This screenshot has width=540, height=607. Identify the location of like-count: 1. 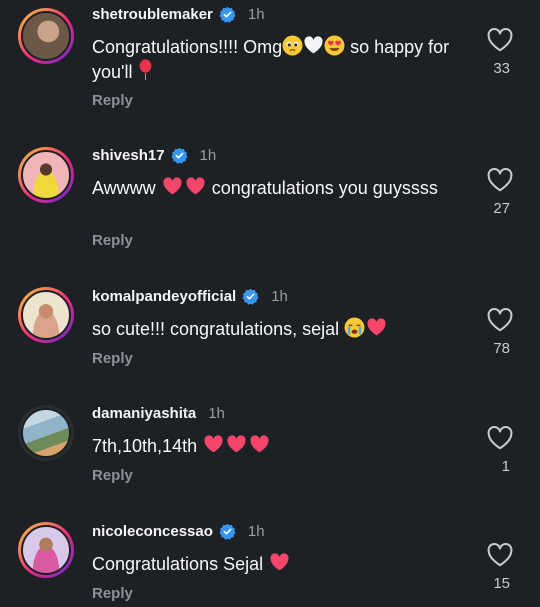
(505, 466).